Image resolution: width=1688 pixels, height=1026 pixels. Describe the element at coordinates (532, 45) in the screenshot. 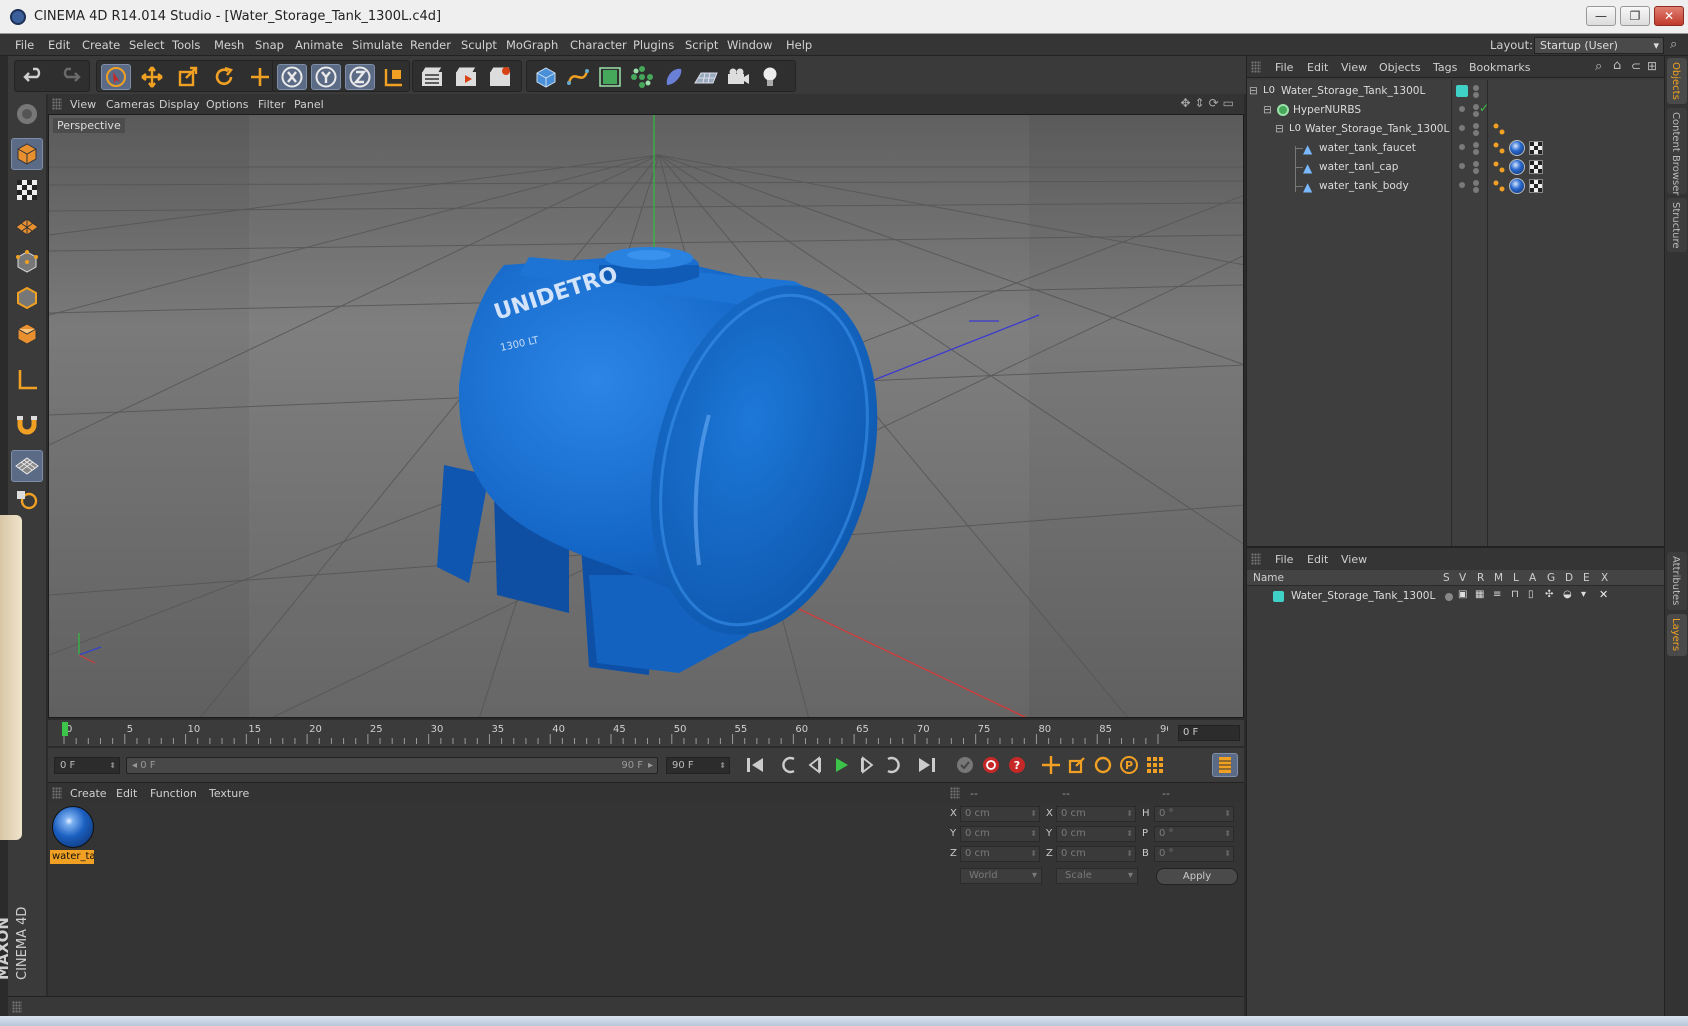

I see `menu-mograph: MoGraph` at that location.